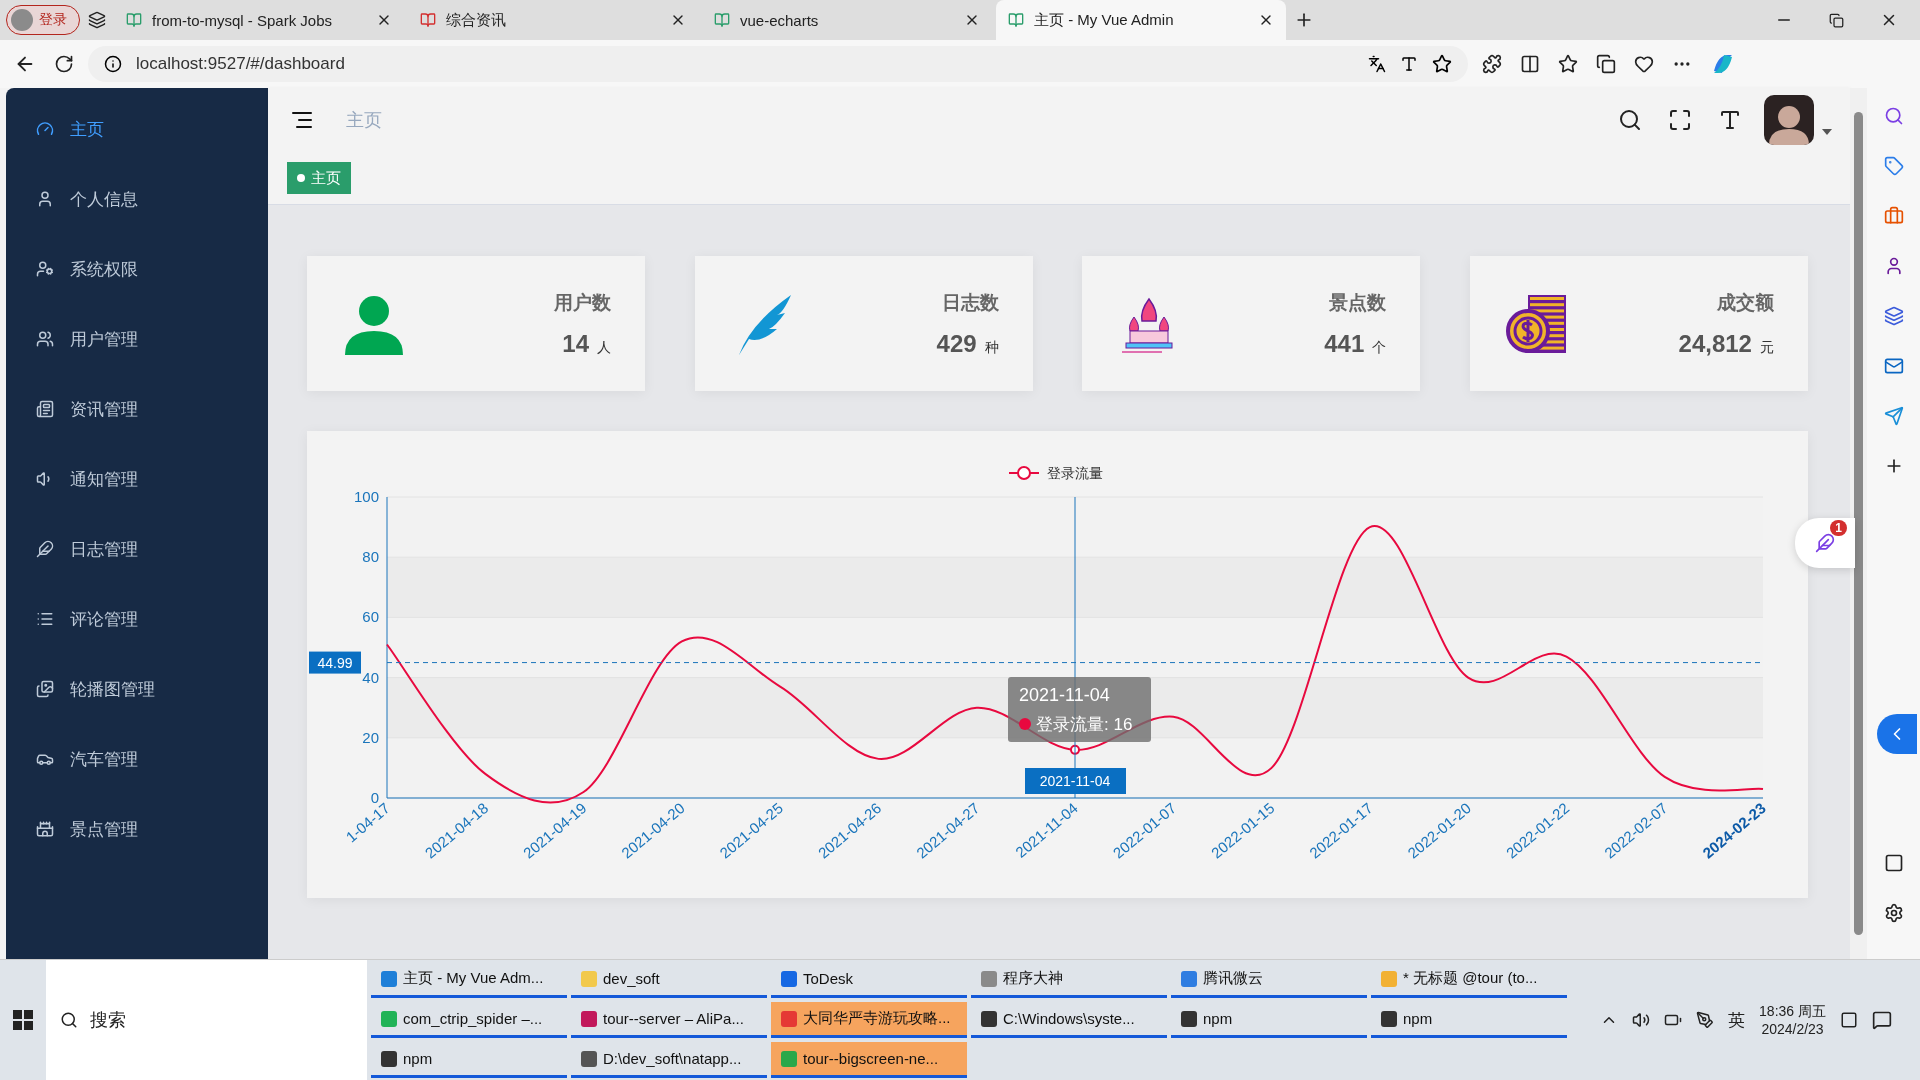 This screenshot has width=1920, height=1080. Describe the element at coordinates (137, 199) in the screenshot. I see `sidebar-item: 个人信息` at that location.